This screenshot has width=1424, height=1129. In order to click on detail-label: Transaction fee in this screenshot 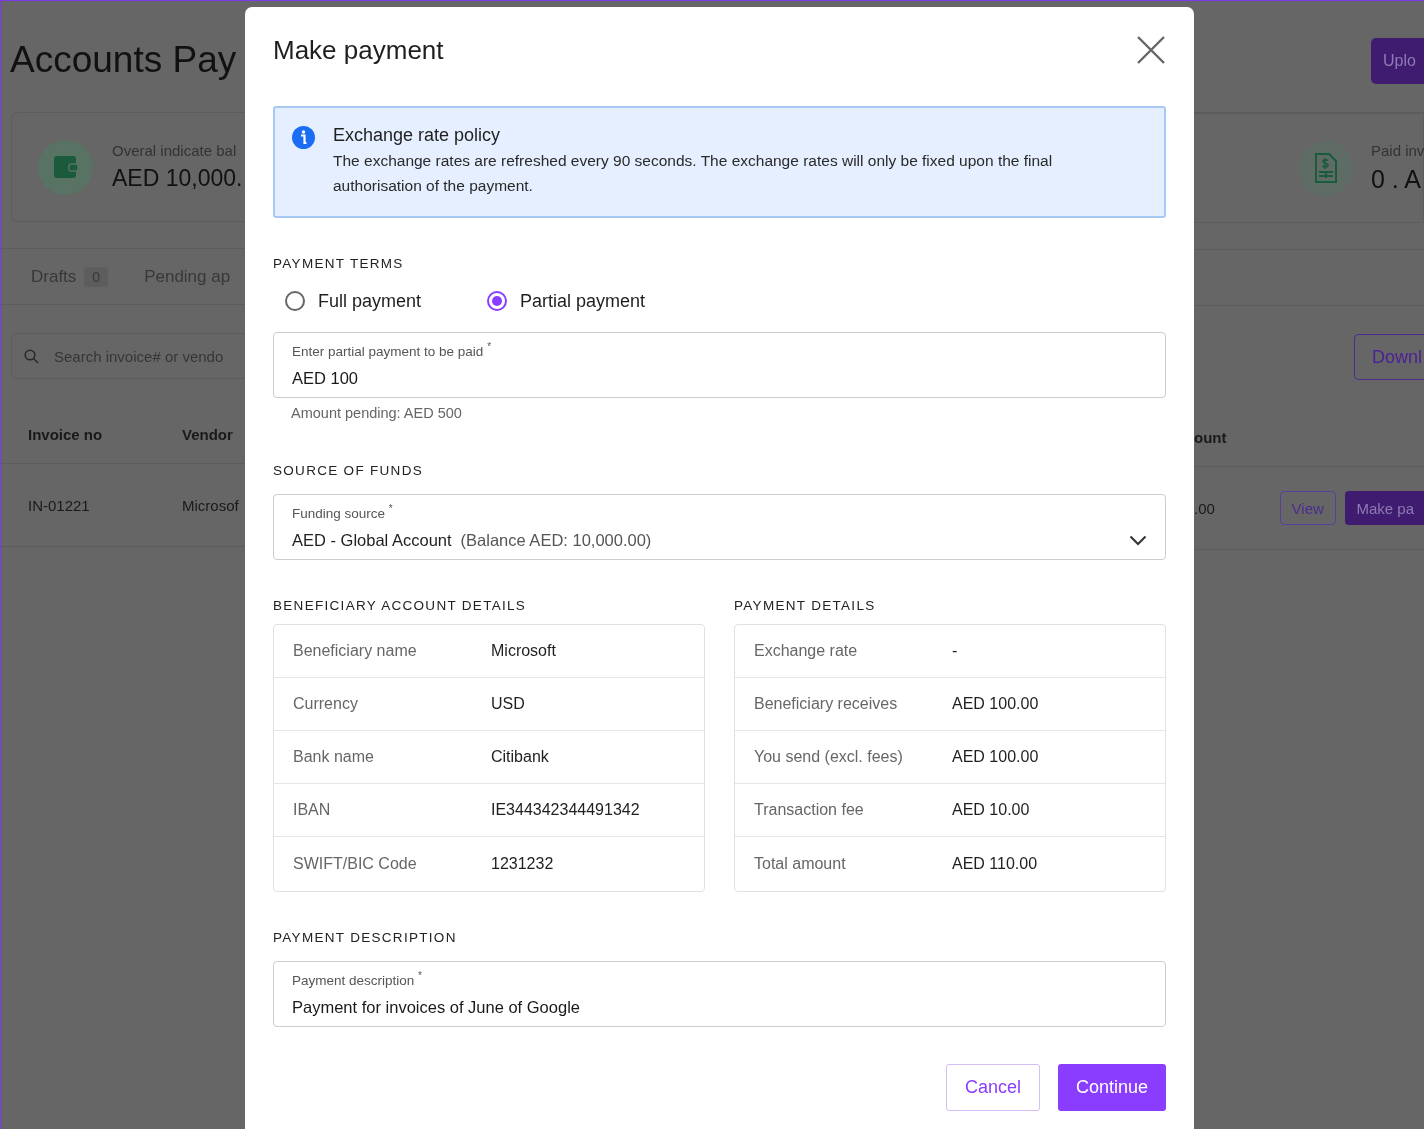, I will do `click(809, 810)`.